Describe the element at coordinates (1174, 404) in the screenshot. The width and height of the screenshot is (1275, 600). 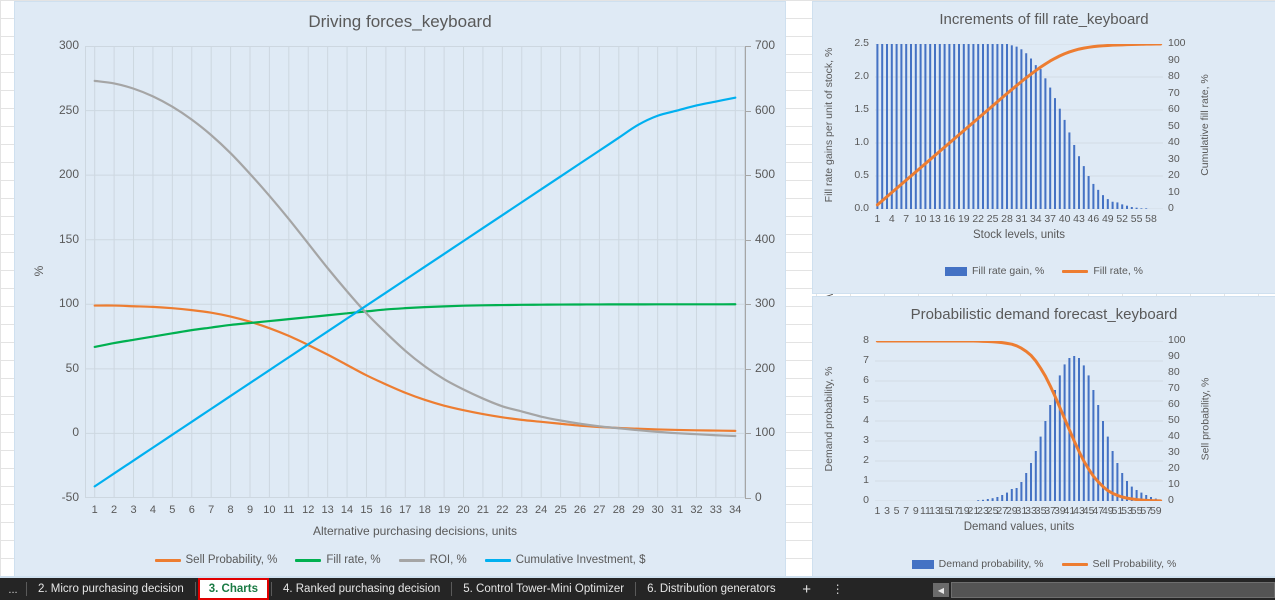
I see `y-tick-right: 60` at that location.